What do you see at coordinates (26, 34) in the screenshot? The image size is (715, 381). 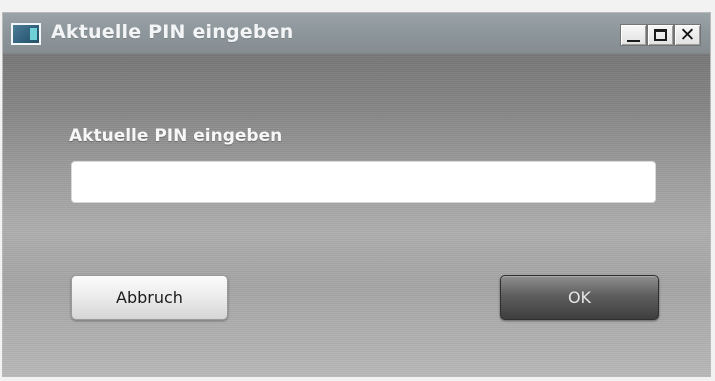 I see `app-window-icon` at bounding box center [26, 34].